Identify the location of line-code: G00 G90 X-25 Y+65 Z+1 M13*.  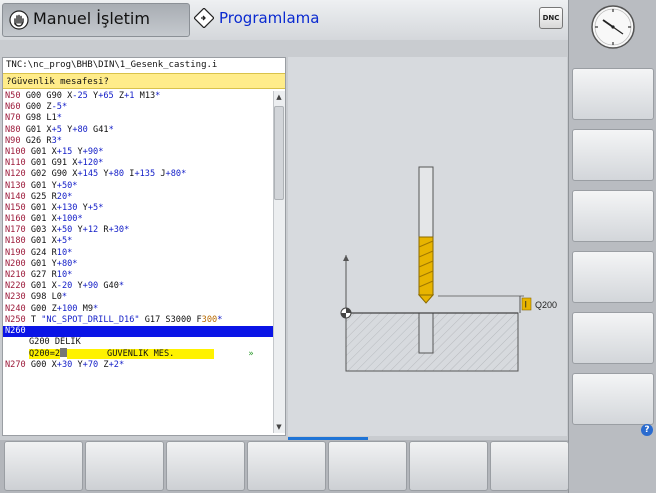
(90, 96).